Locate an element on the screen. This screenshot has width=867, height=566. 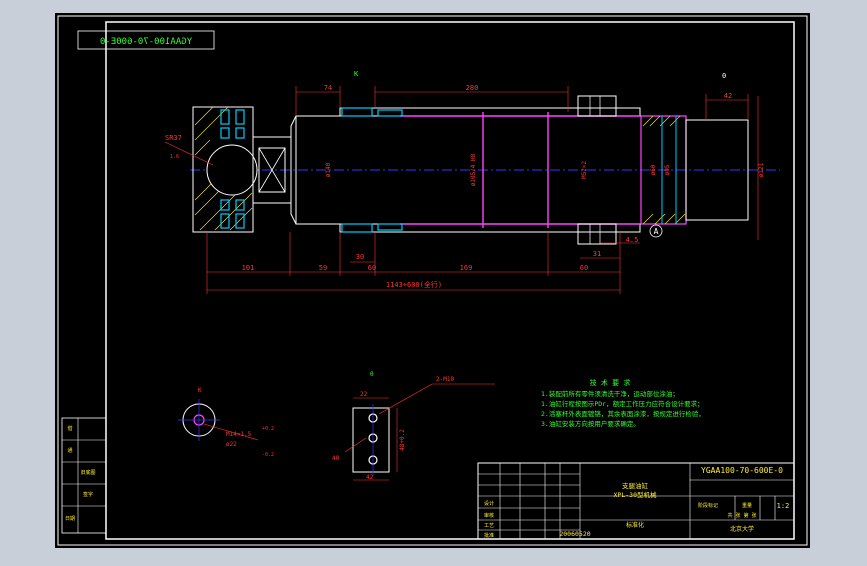
dim-101: 101 is located at coordinates (248, 268).